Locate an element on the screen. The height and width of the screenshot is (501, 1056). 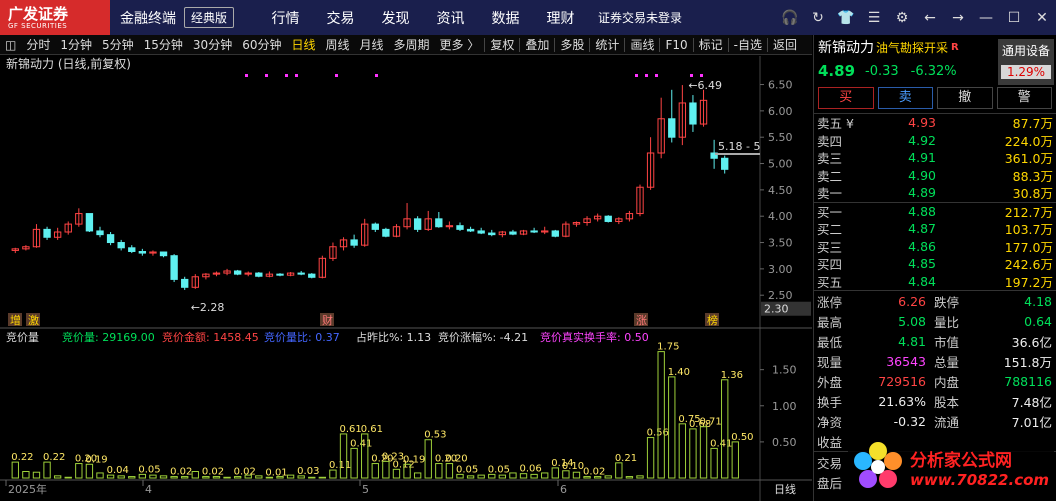
bids-row: 买四 4.85 242.6万 is located at coordinates (935, 264).